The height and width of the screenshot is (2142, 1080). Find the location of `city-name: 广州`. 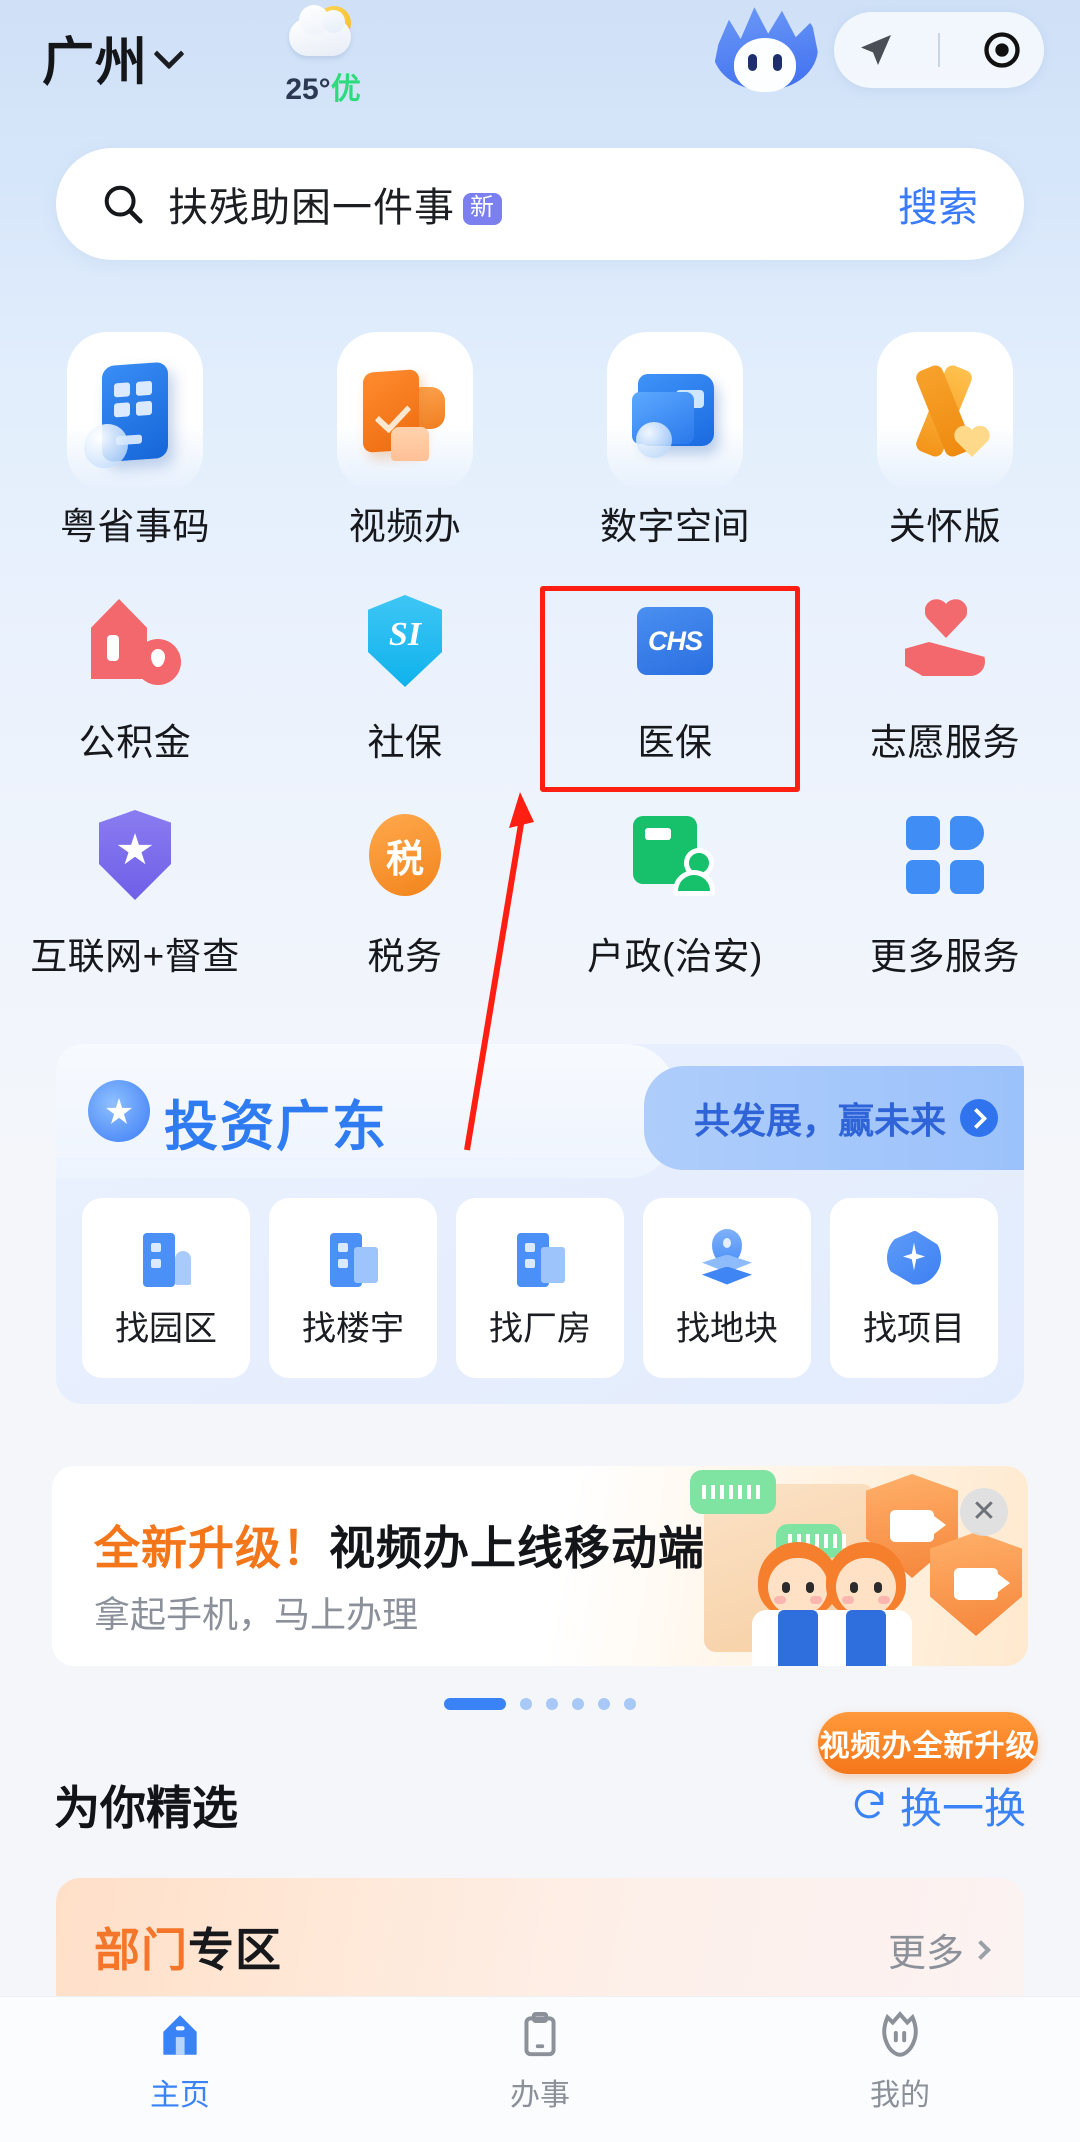

city-name: 广州 is located at coordinates (95, 63).